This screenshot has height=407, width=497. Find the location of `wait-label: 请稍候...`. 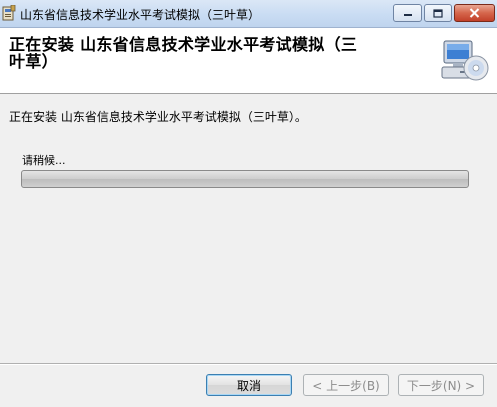

wait-label: 请稍候... is located at coordinates (44, 160).